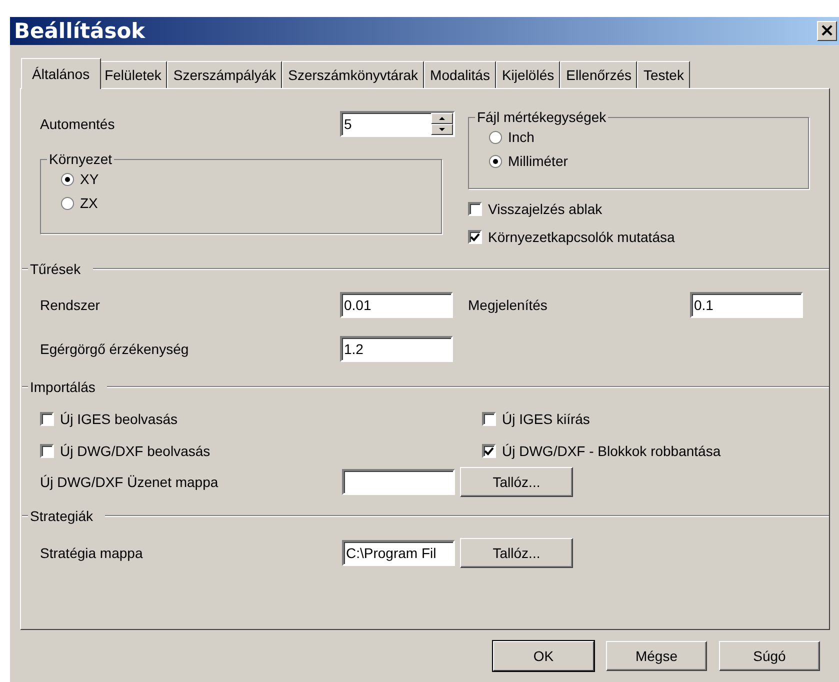  Describe the element at coordinates (545, 209) in the screenshot. I see `checkbox-label: Visszajelzés ablak` at that location.